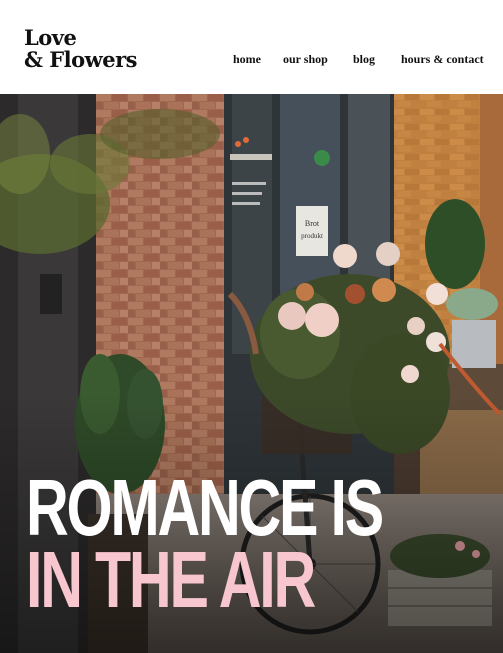  What do you see at coordinates (312, 236) in the screenshot?
I see `svg-text: produkt` at bounding box center [312, 236].